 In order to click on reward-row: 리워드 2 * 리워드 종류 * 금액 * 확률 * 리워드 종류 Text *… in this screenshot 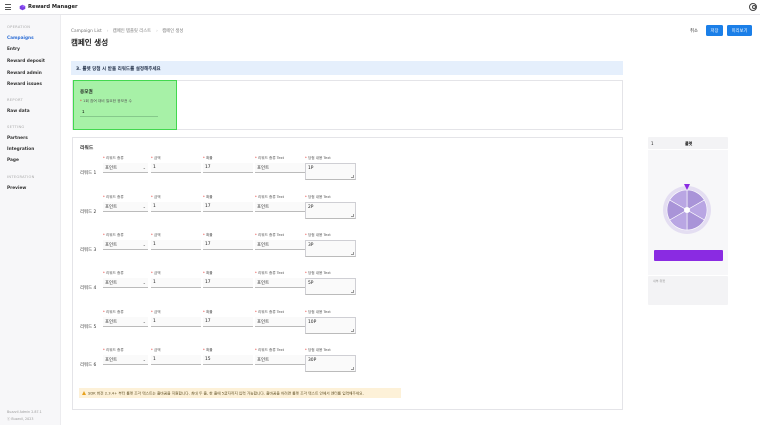, I will do `click(347, 210)`.